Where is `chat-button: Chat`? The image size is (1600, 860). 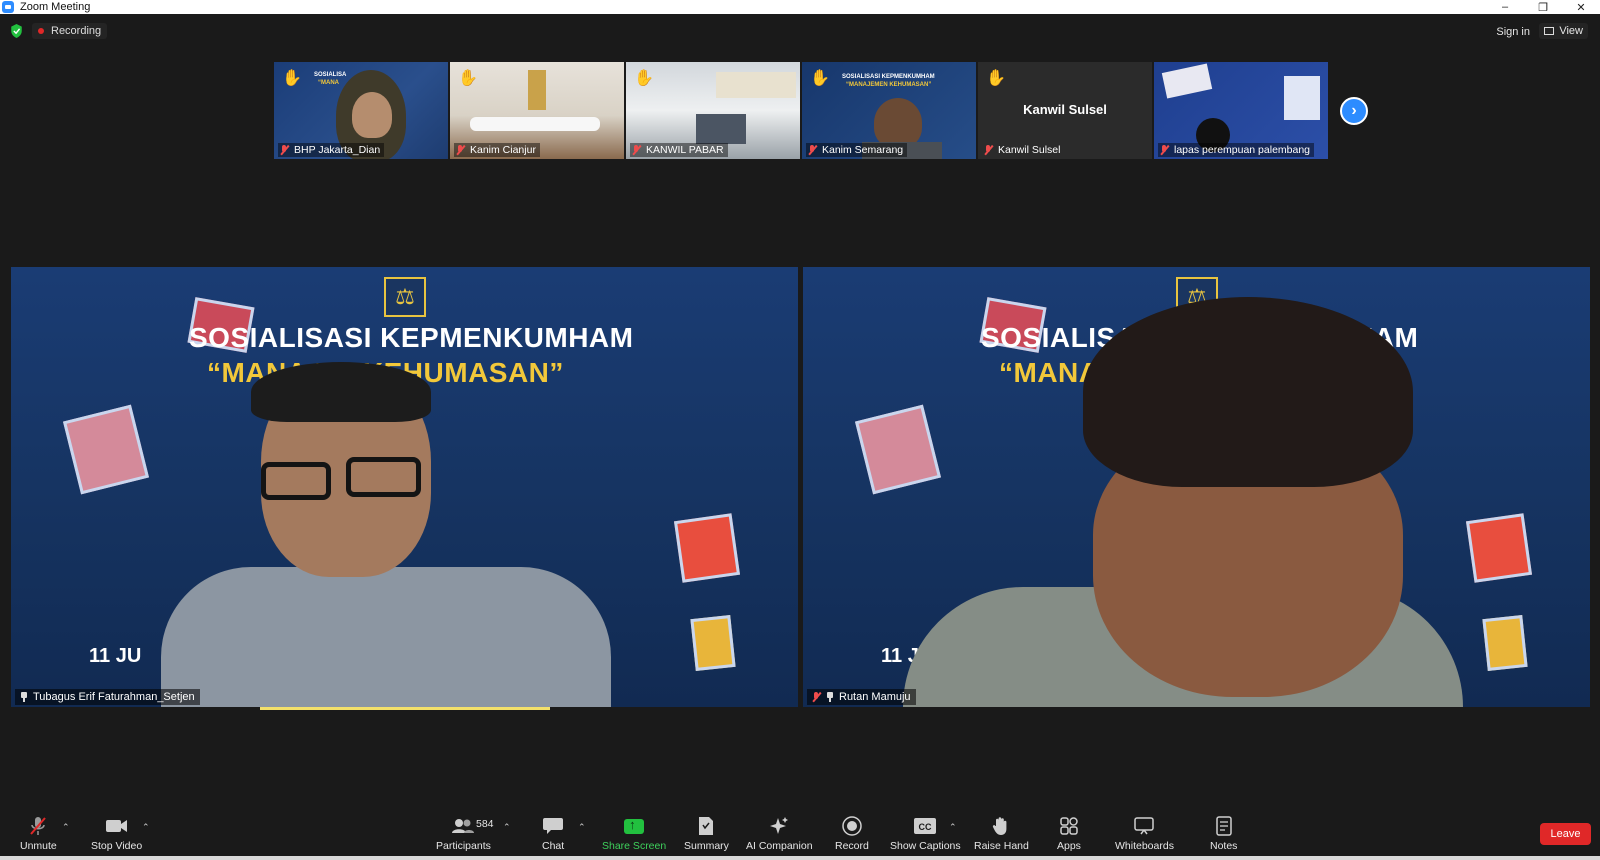 chat-button: Chat is located at coordinates (553, 834).